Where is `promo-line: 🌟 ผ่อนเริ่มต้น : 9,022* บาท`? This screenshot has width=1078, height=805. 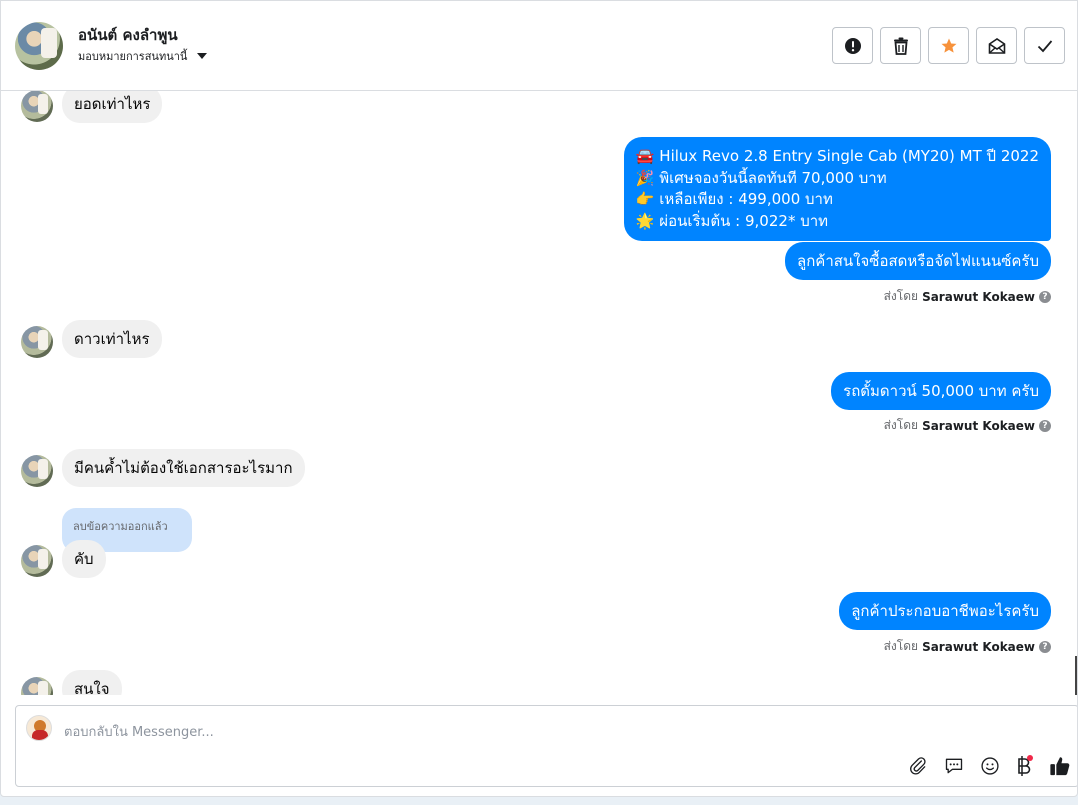
promo-line: 🌟 ผ่อนเริ่มต้น : 9,022* บาท is located at coordinates (732, 220).